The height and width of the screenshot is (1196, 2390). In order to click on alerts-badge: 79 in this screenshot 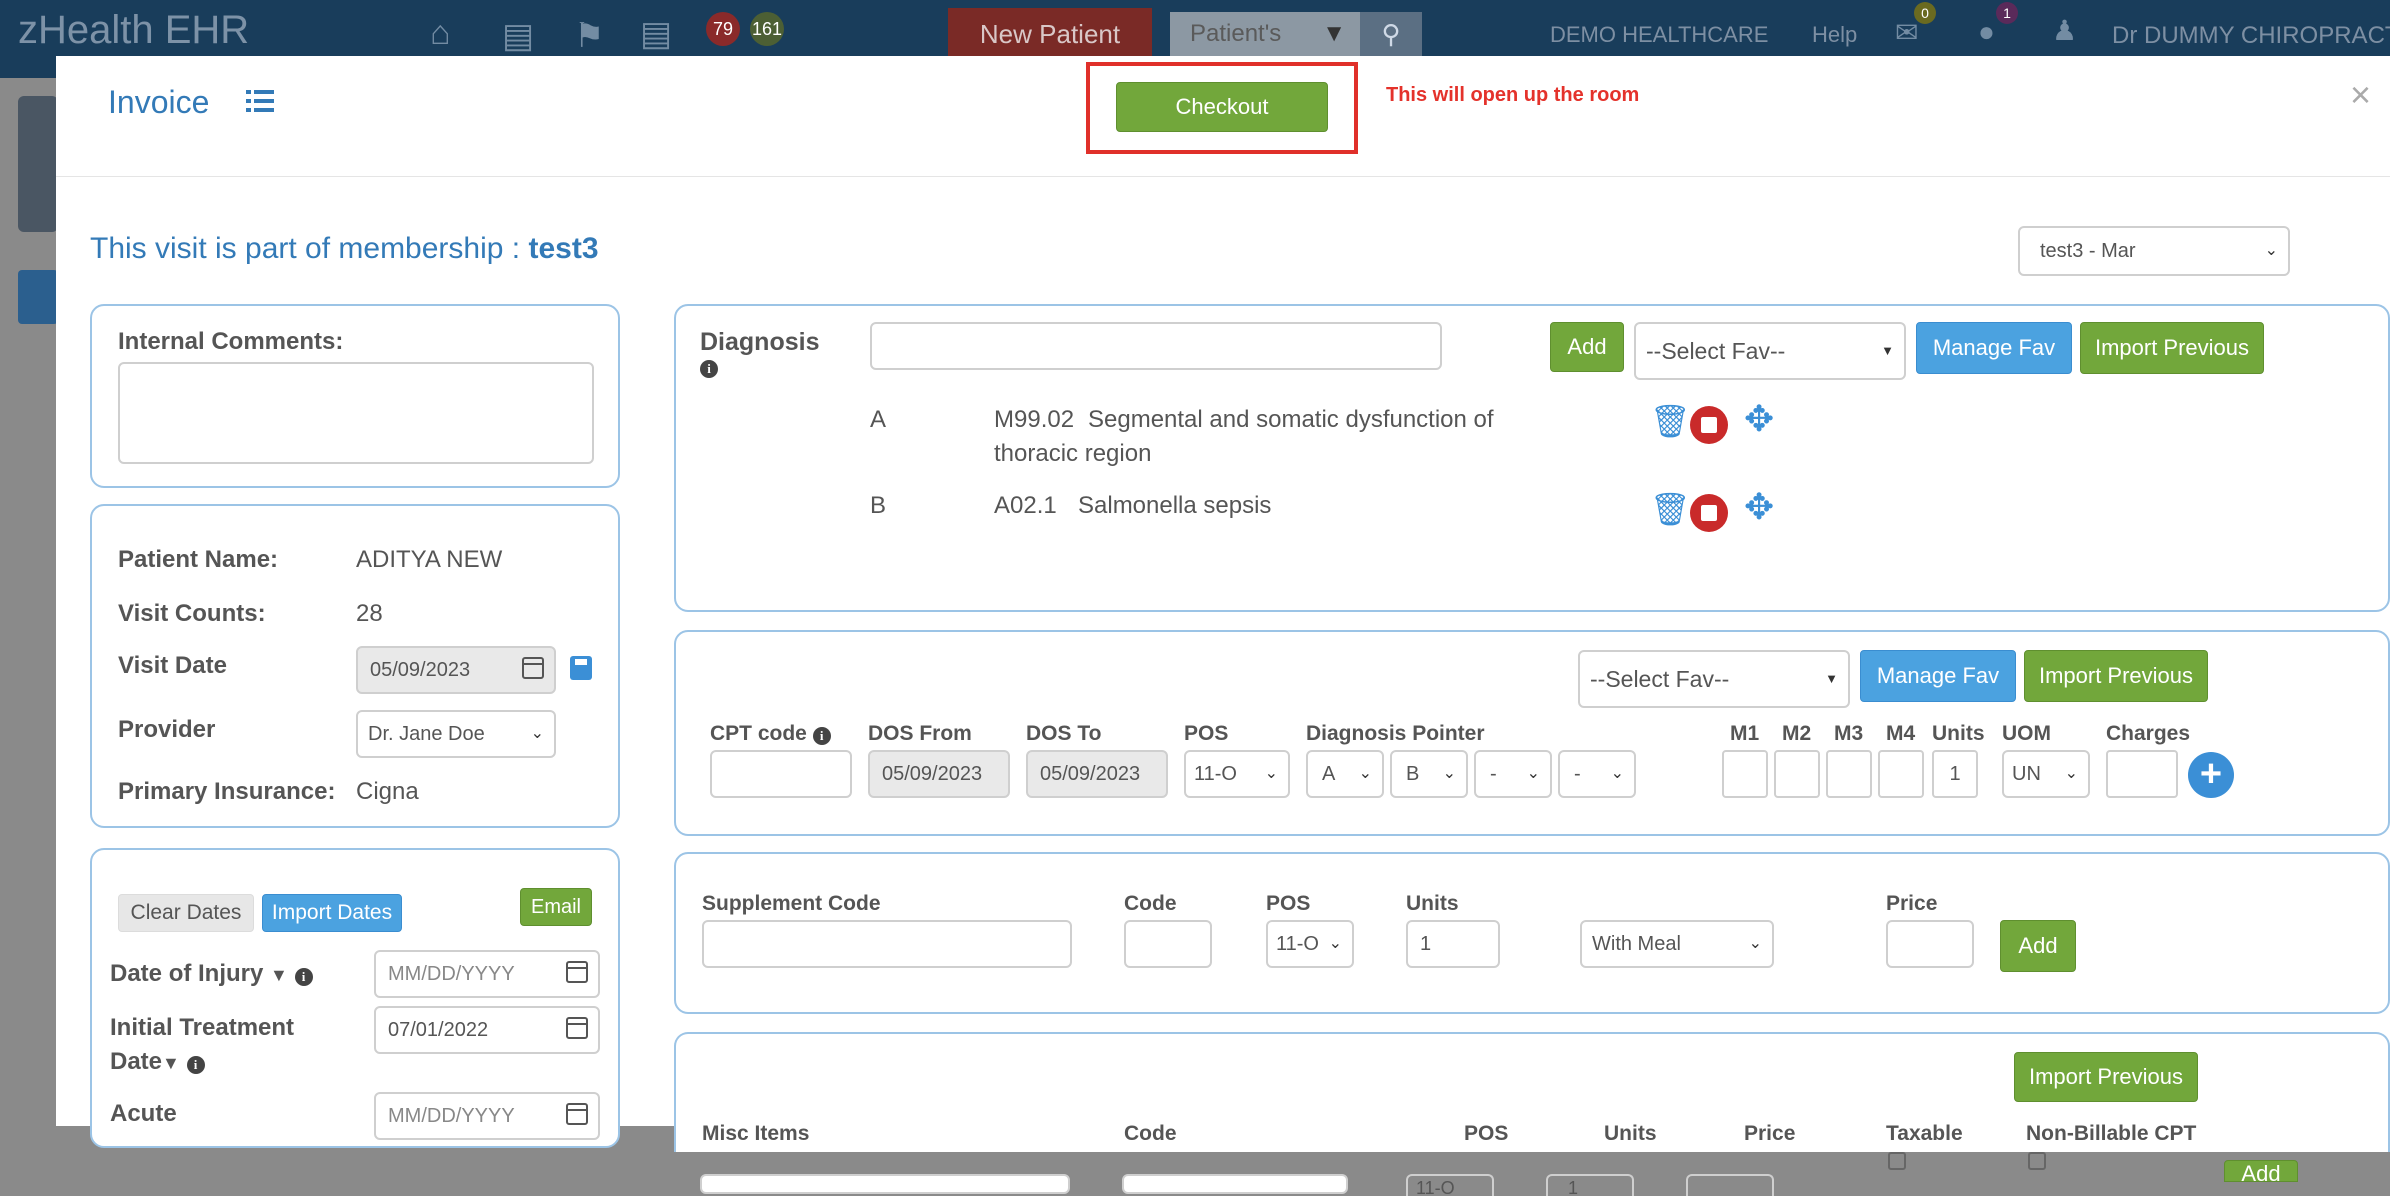, I will do `click(723, 29)`.